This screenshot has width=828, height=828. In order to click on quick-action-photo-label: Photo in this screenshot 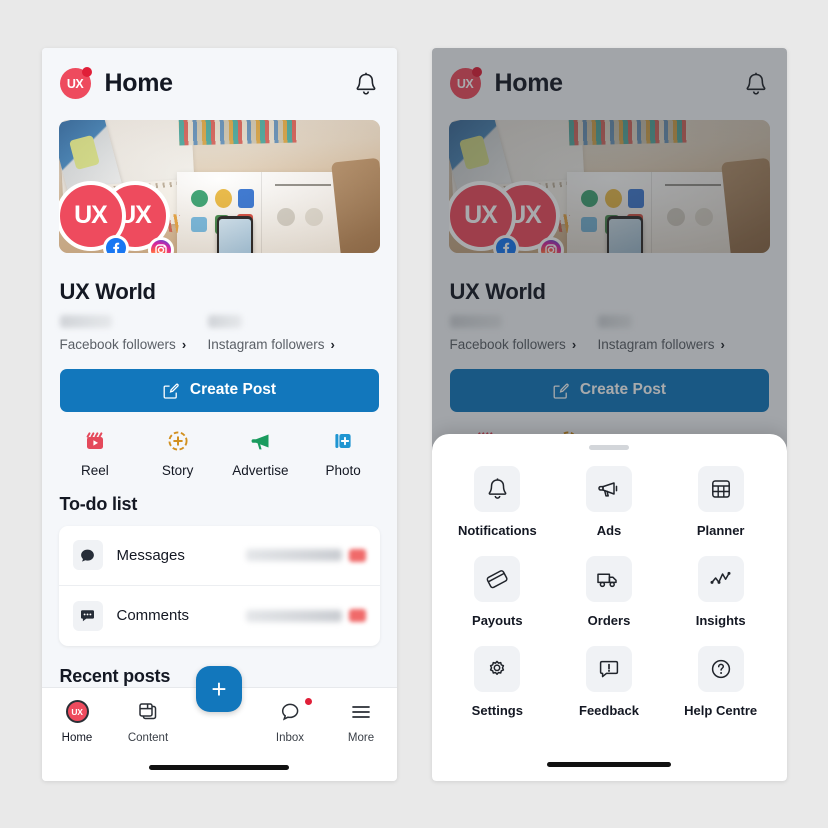, I will do `click(343, 470)`.